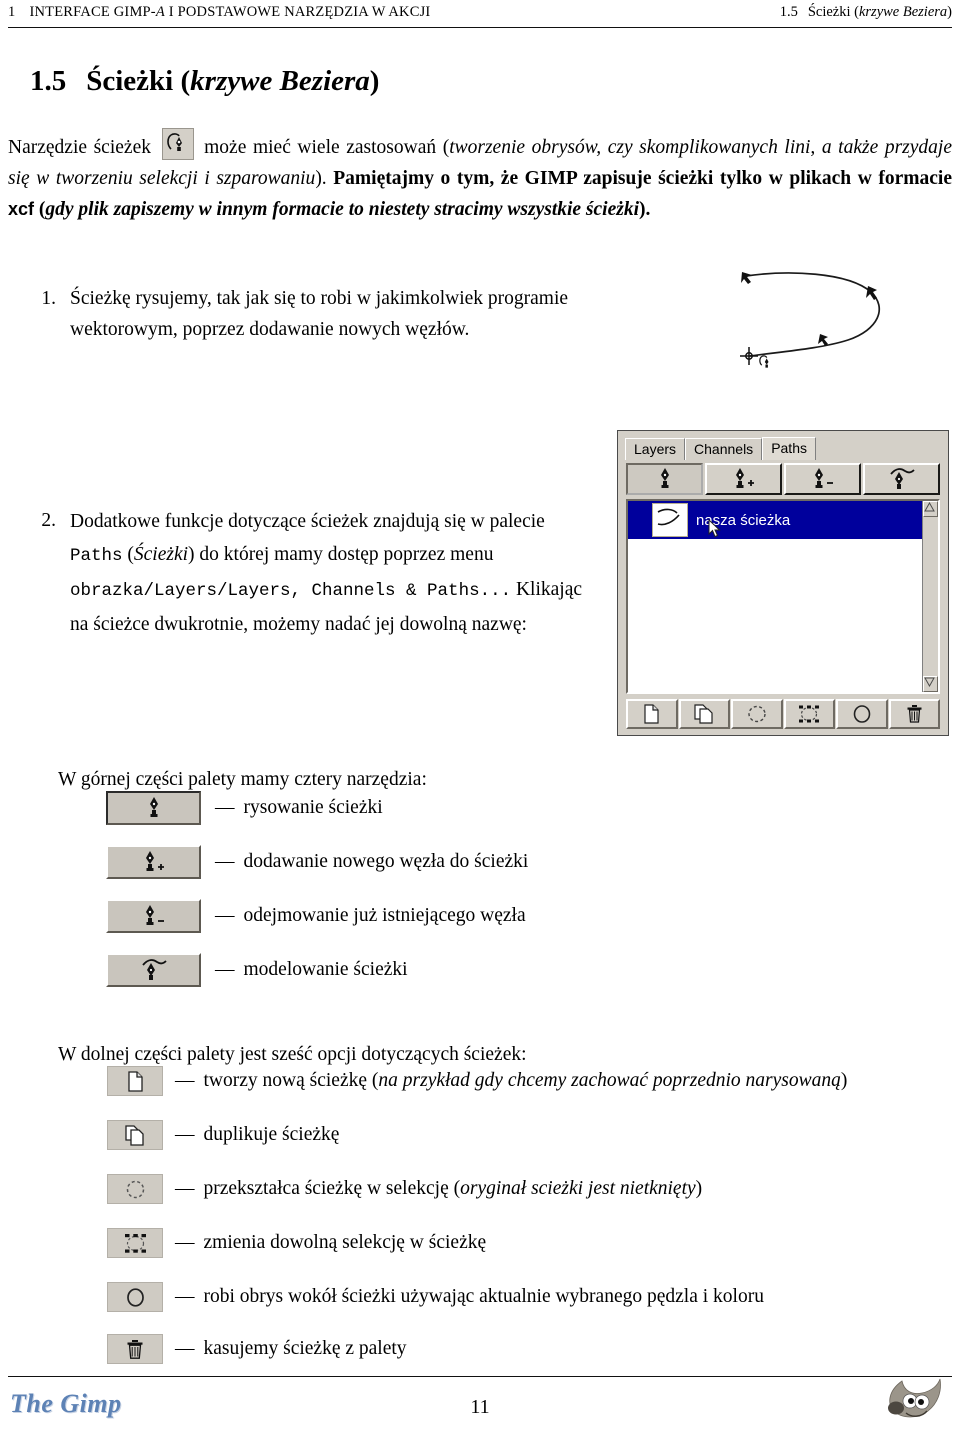  What do you see at coordinates (374, 81) in the screenshot?
I see `section-title-close: )` at bounding box center [374, 81].